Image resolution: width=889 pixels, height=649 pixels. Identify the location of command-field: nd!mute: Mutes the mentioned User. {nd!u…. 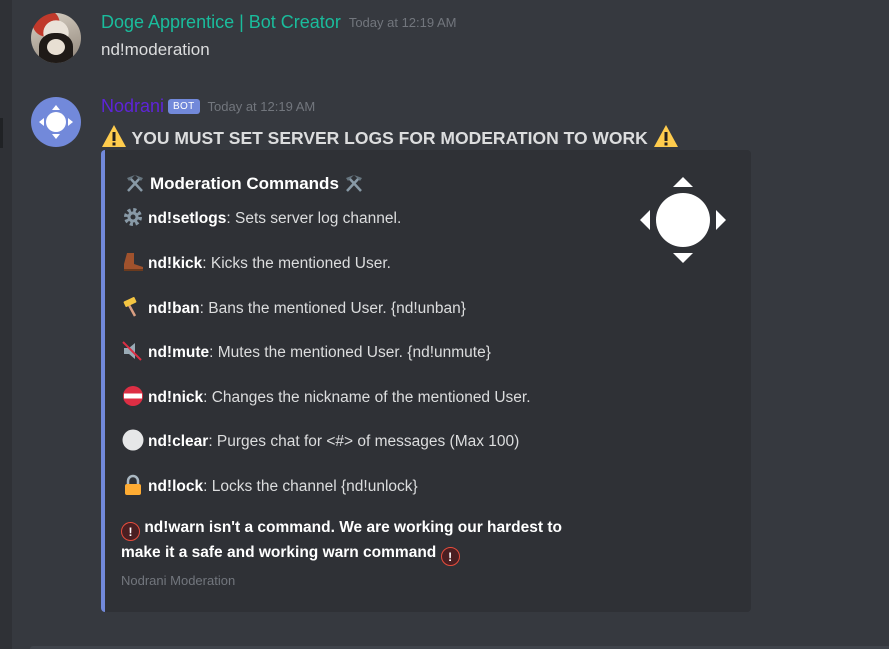
(306, 351).